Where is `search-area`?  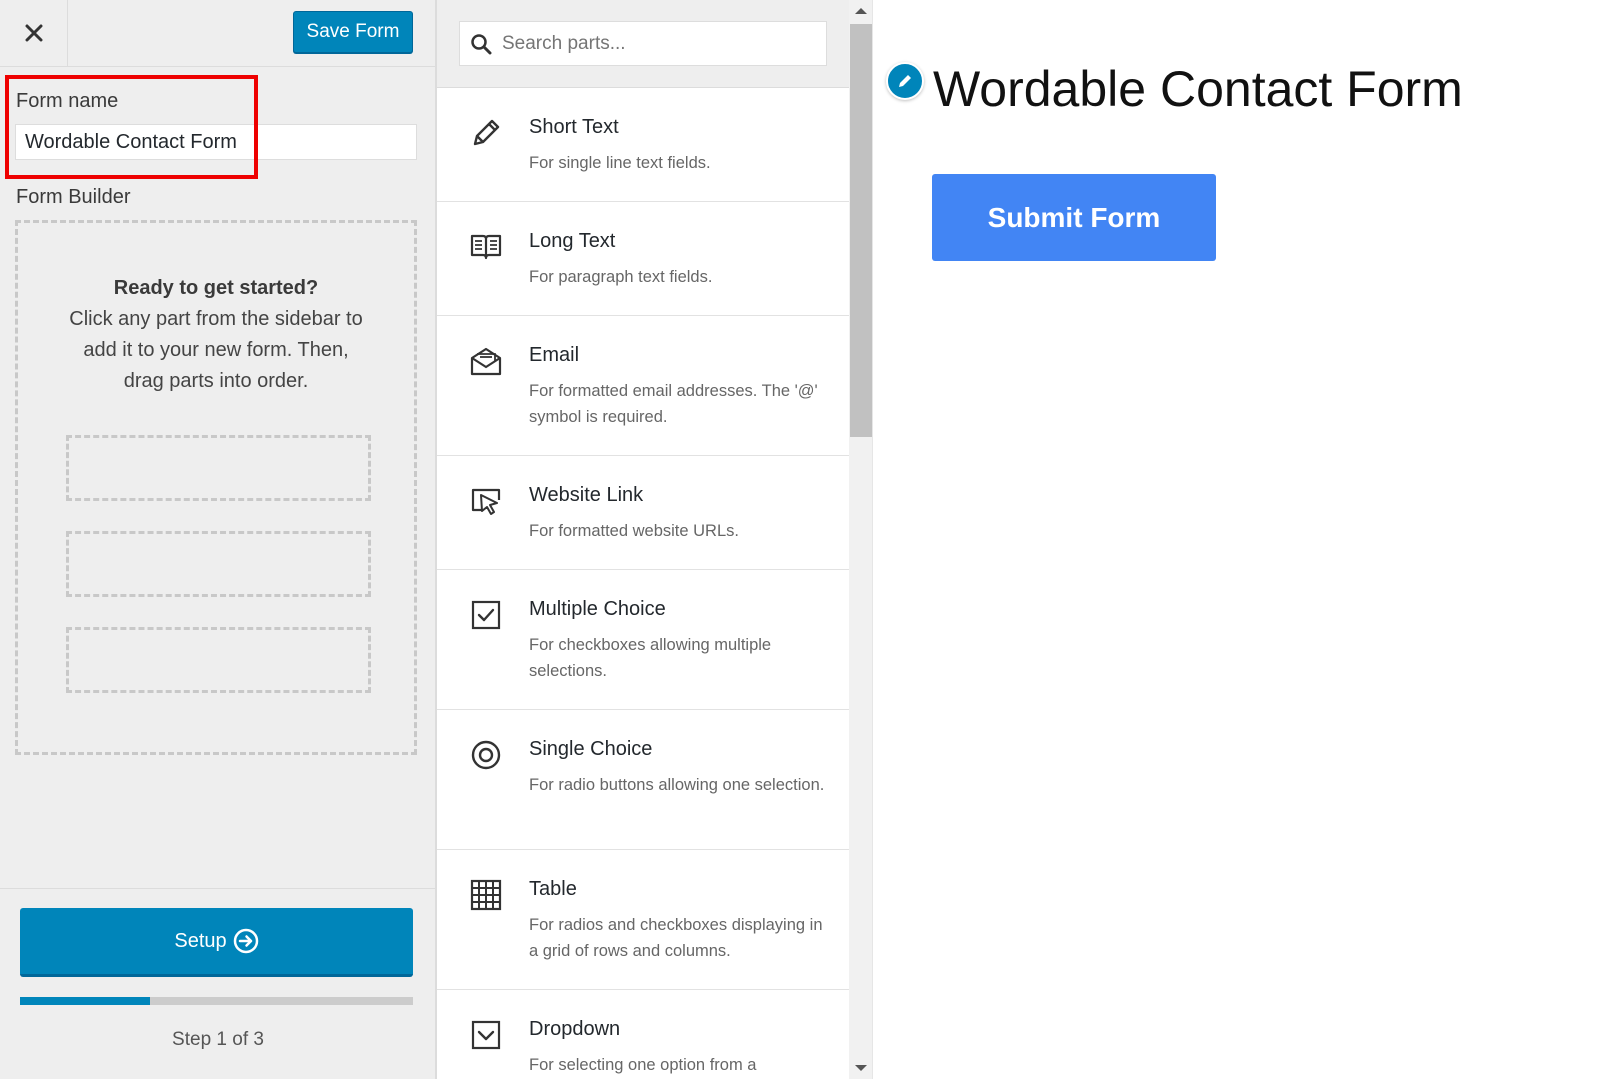 search-area is located at coordinates (643, 44).